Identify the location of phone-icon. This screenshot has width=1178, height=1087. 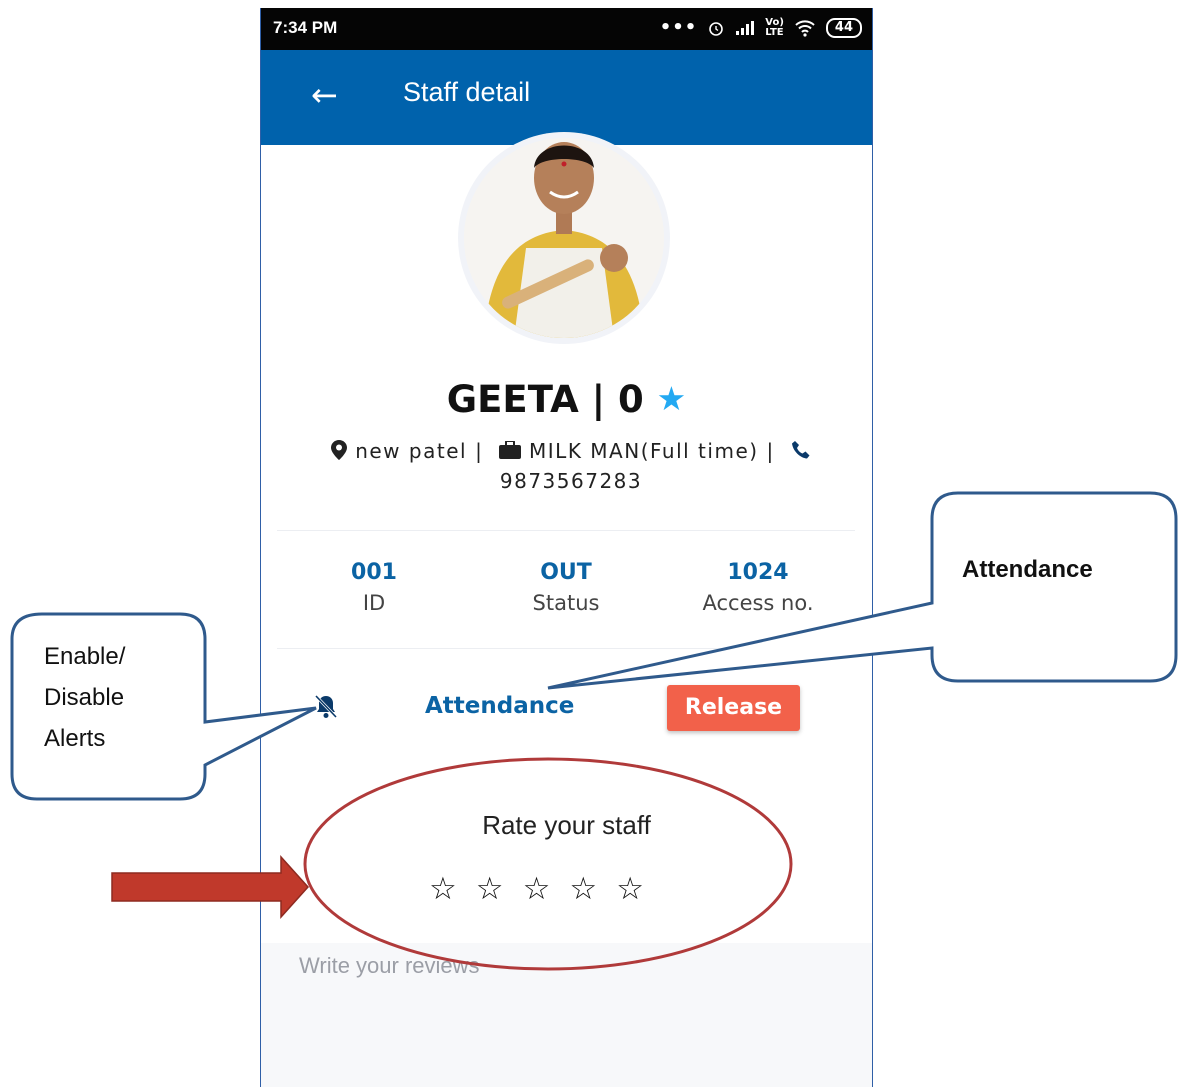
(801, 450).